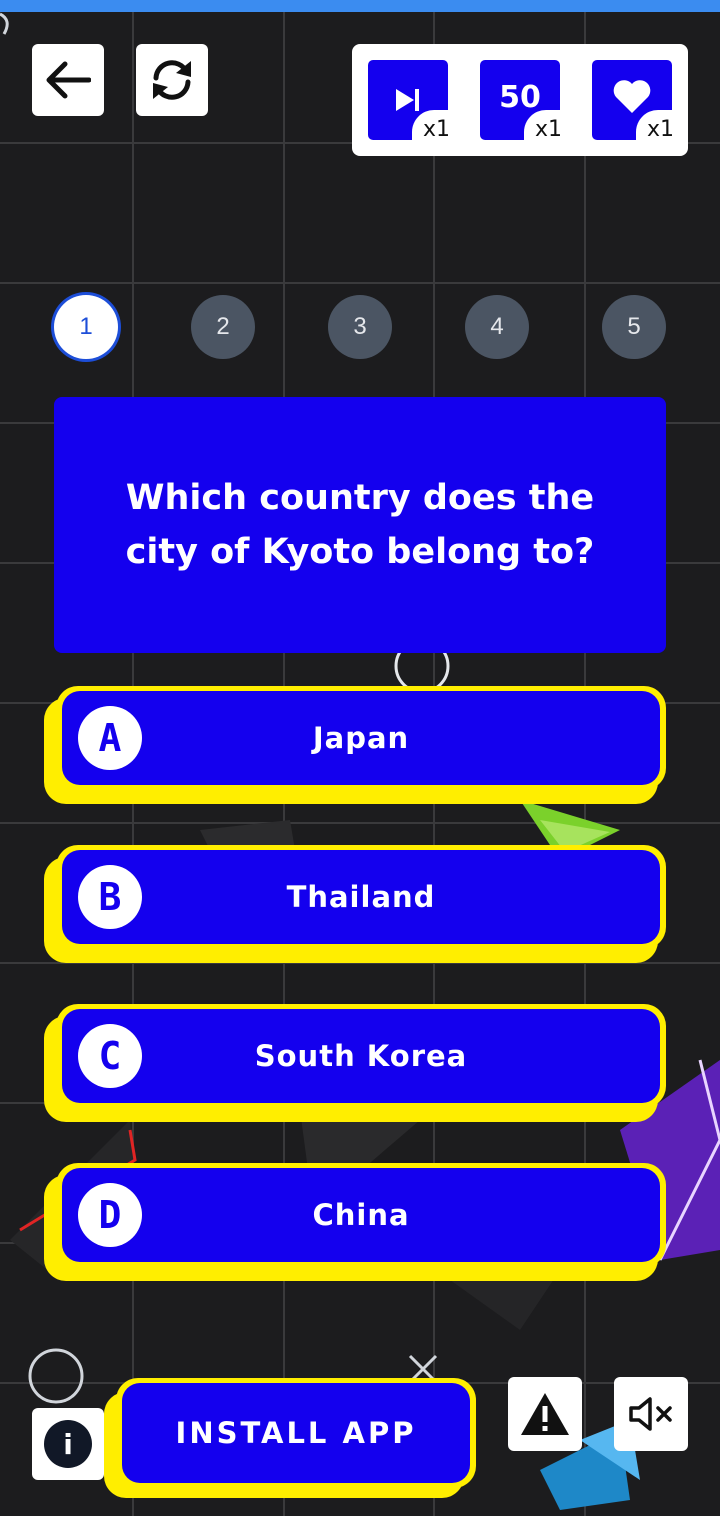 The image size is (720, 1516). Describe the element at coordinates (520, 97) in the screenshot. I see `fifty-fifty-label: 50` at that location.